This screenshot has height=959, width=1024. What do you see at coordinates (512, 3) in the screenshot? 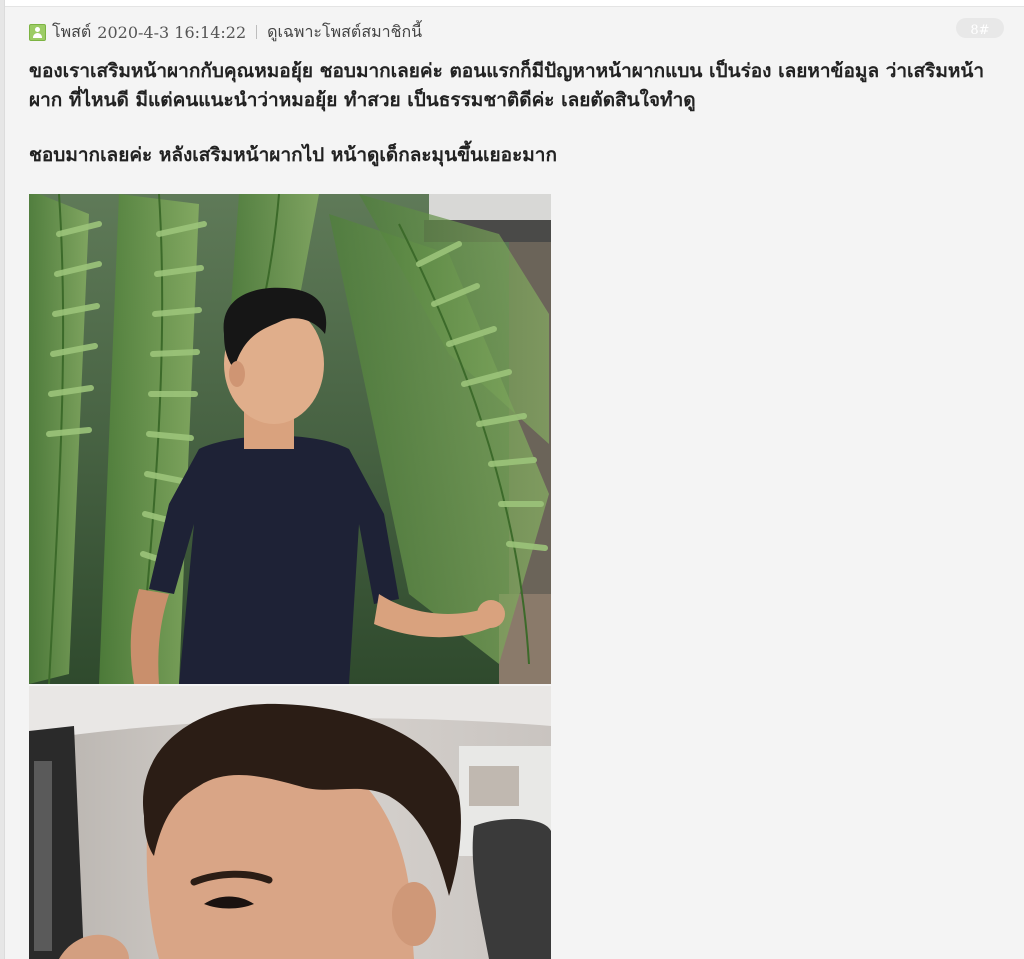
I see `top-divider` at bounding box center [512, 3].